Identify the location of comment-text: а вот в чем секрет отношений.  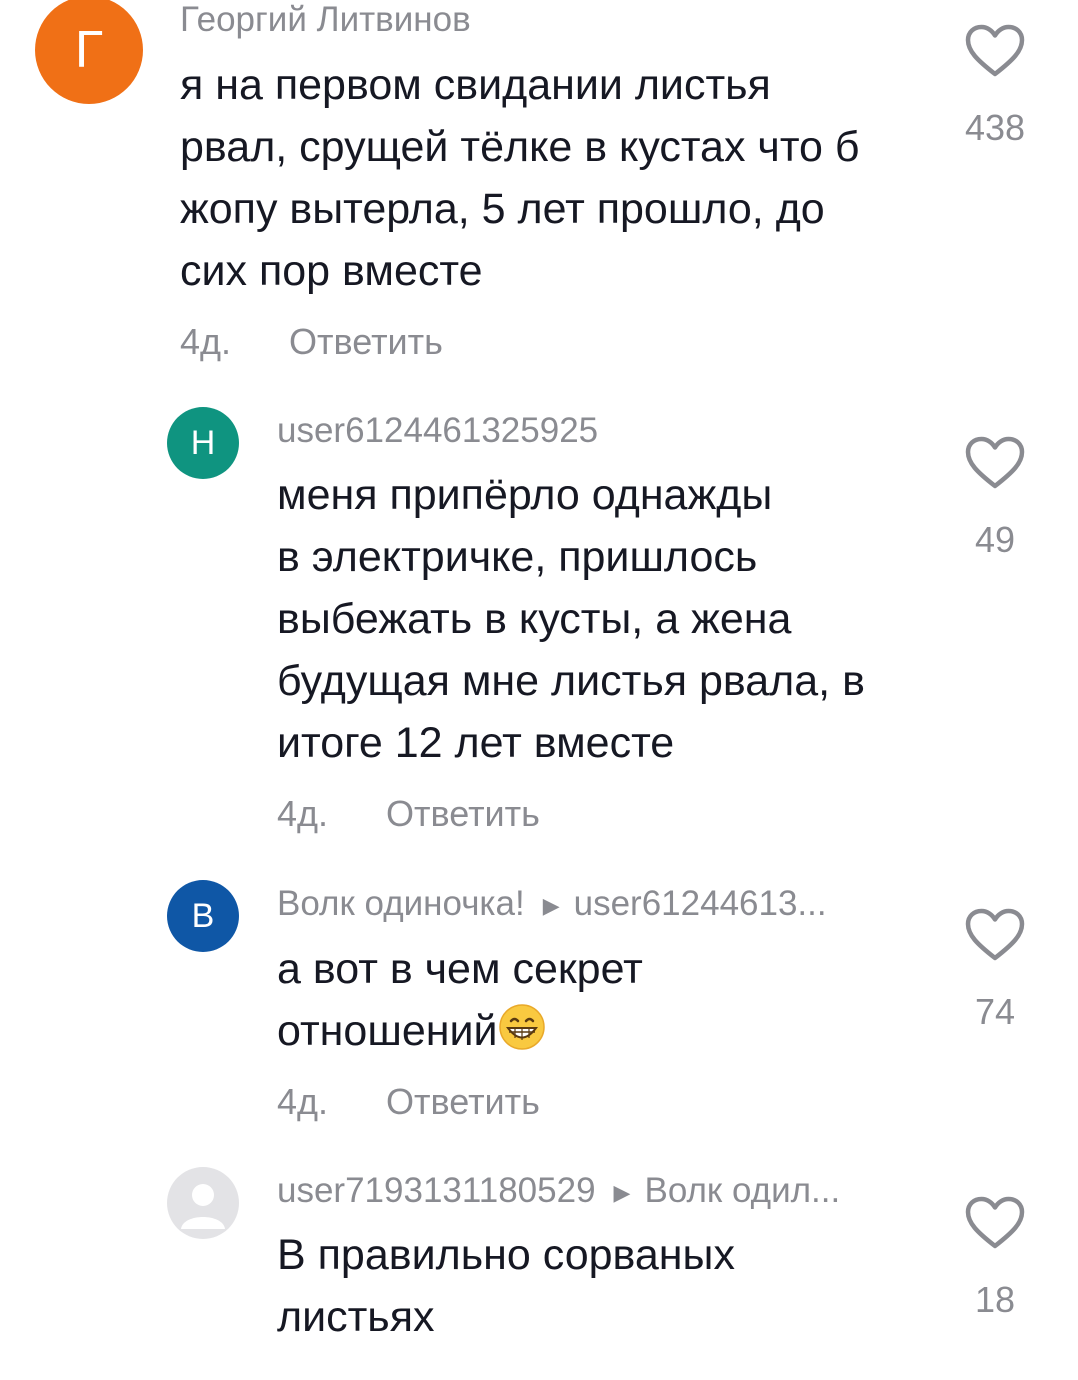
(460, 1000).